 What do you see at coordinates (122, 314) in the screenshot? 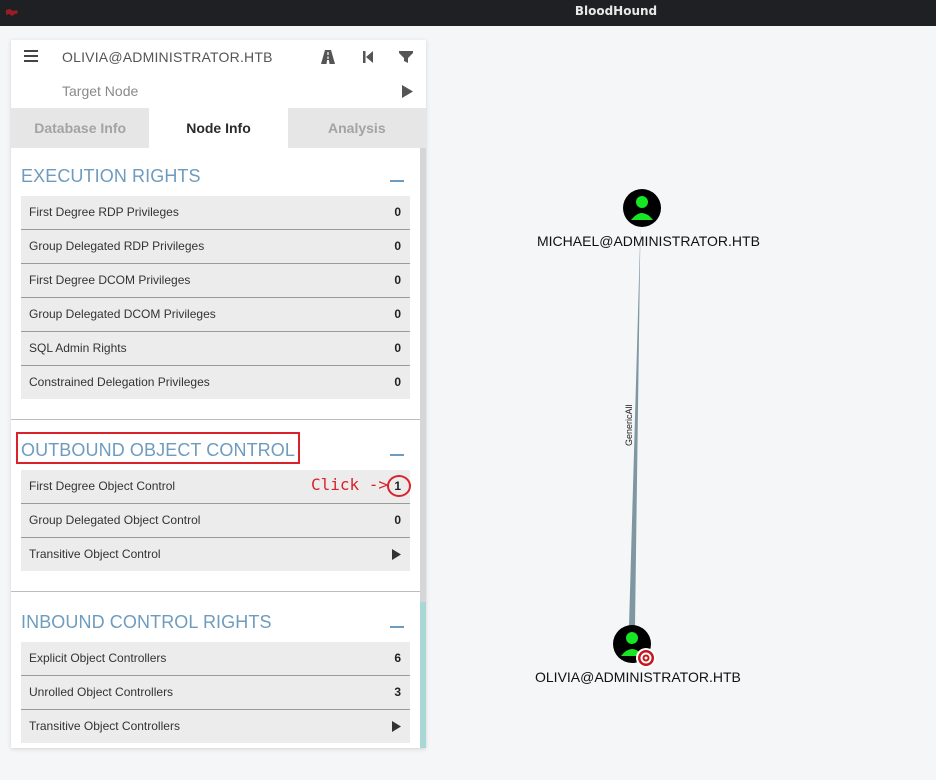
I see `row-label: Group Delegated DCOM Privileges` at bounding box center [122, 314].